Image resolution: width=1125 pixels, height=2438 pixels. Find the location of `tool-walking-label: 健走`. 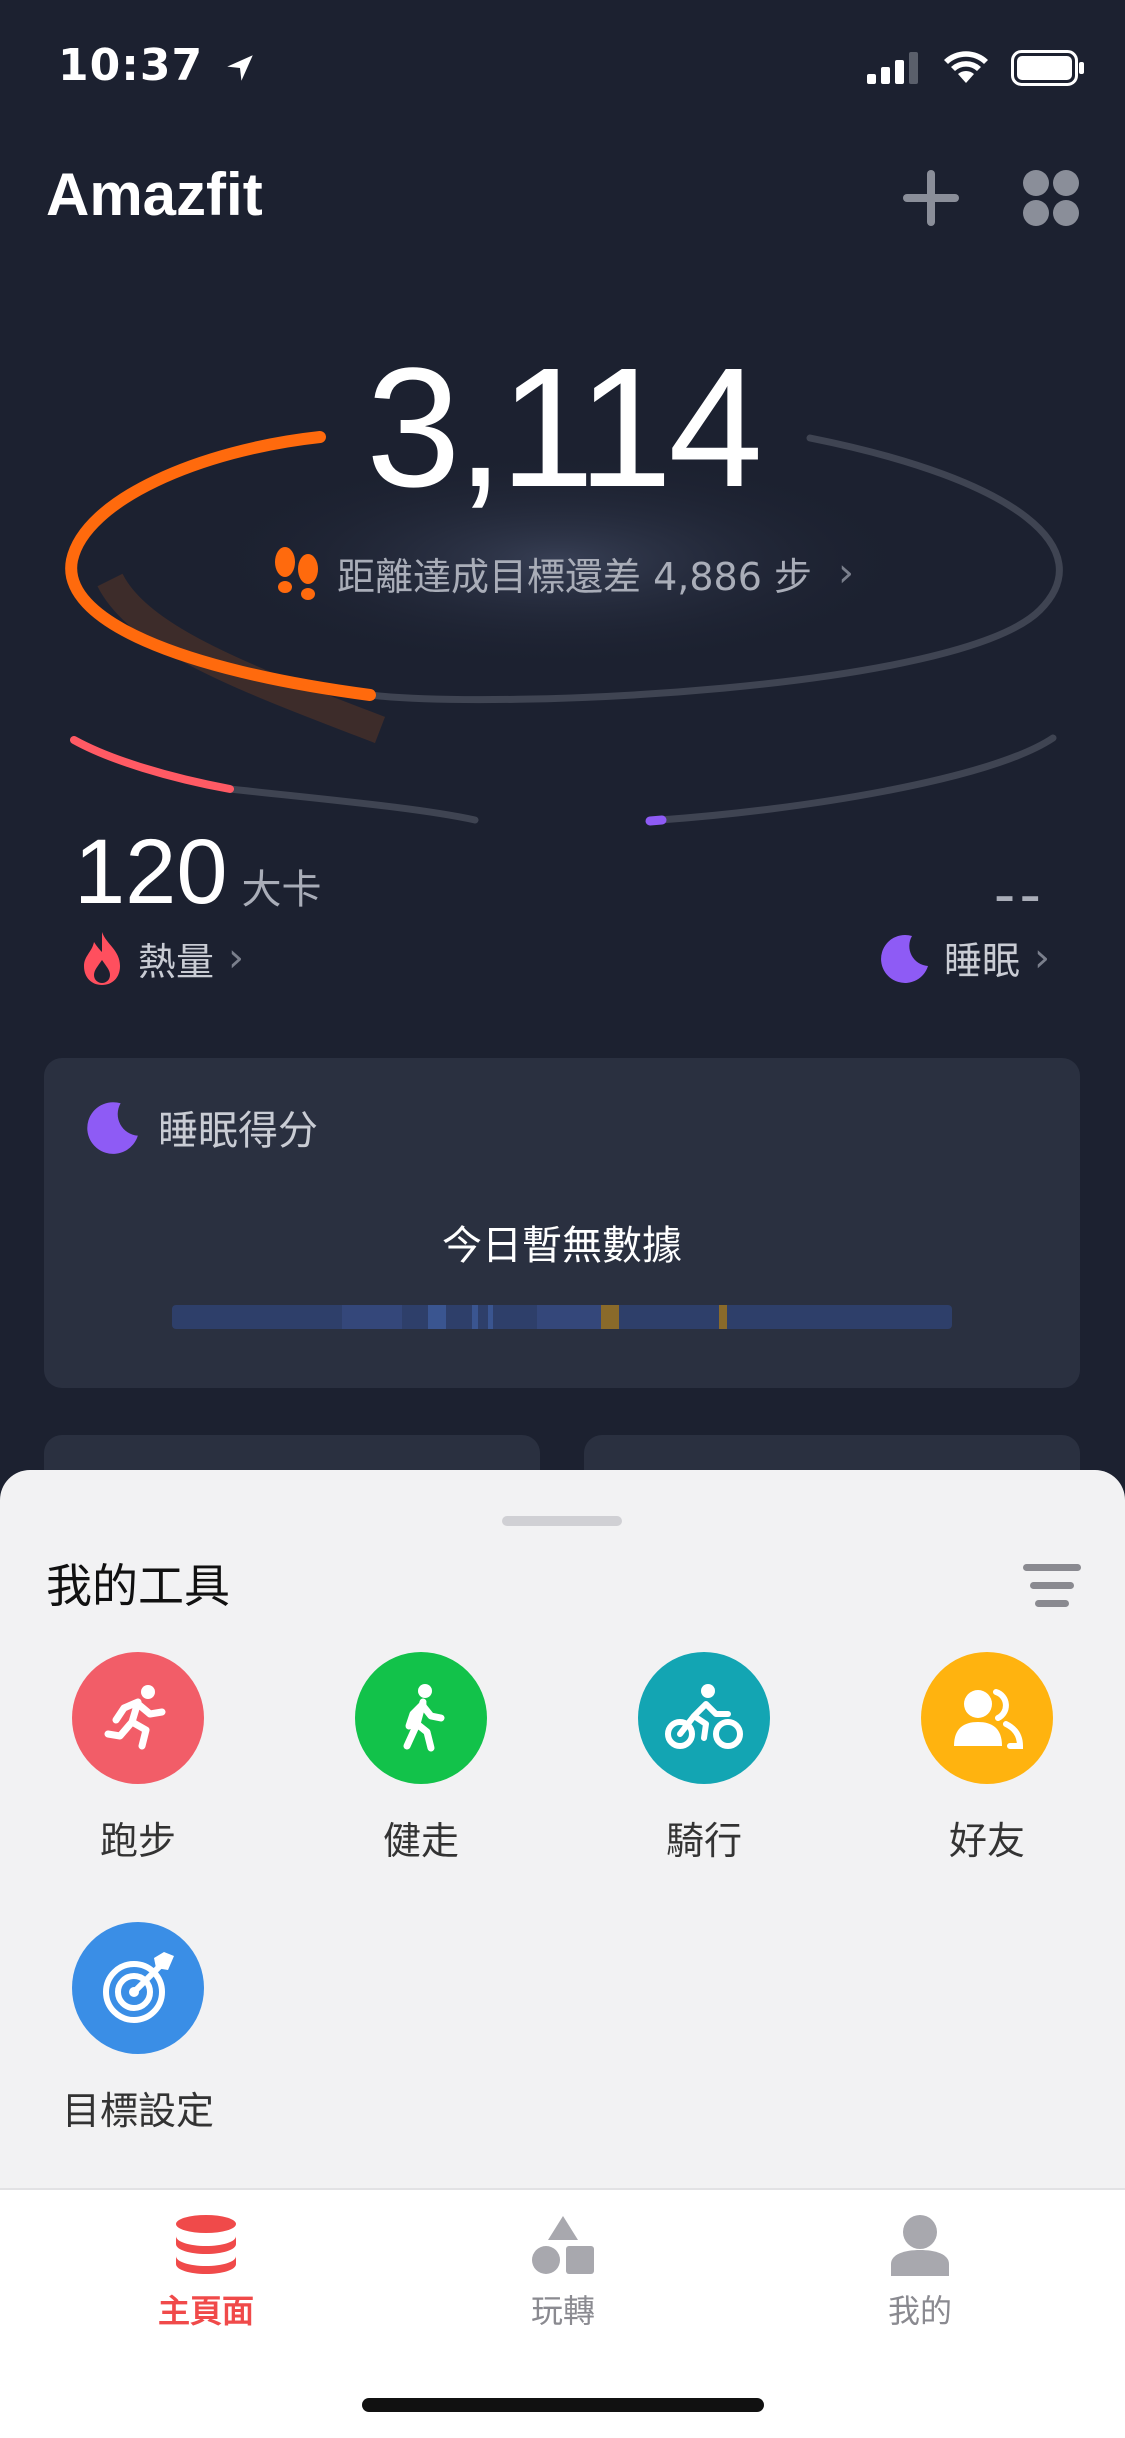

tool-walking-label: 健走 is located at coordinates (420, 1841).